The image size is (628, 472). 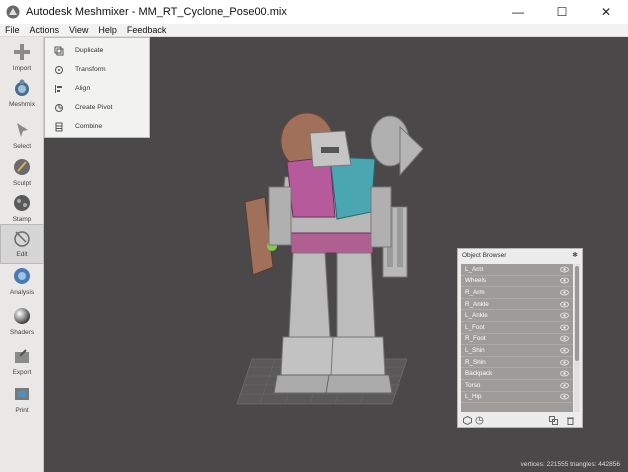 I want to click on list-item: R_Shin, so click(x=517, y=363).